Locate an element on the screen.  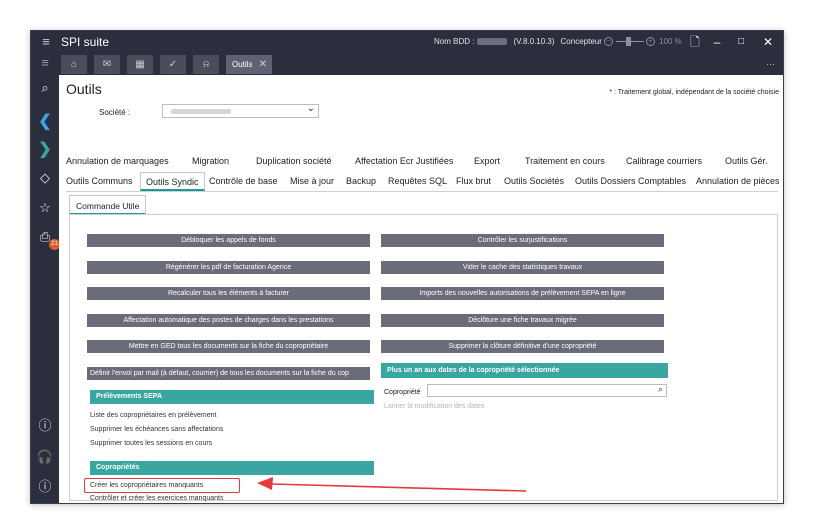
app-logo-icon: ≡ is located at coordinates (46, 41).